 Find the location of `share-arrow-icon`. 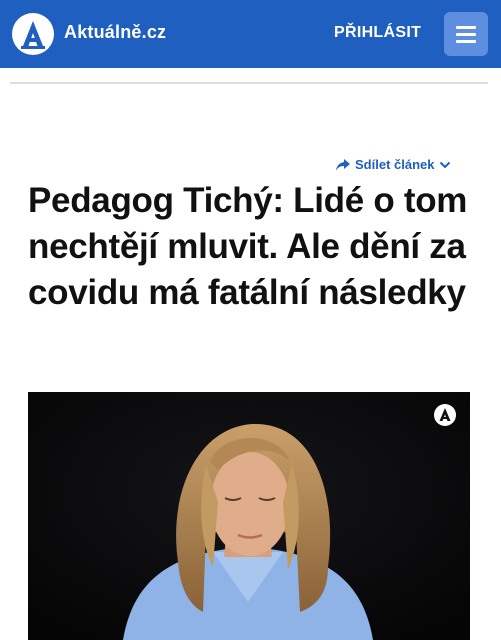

share-arrow-icon is located at coordinates (343, 164).